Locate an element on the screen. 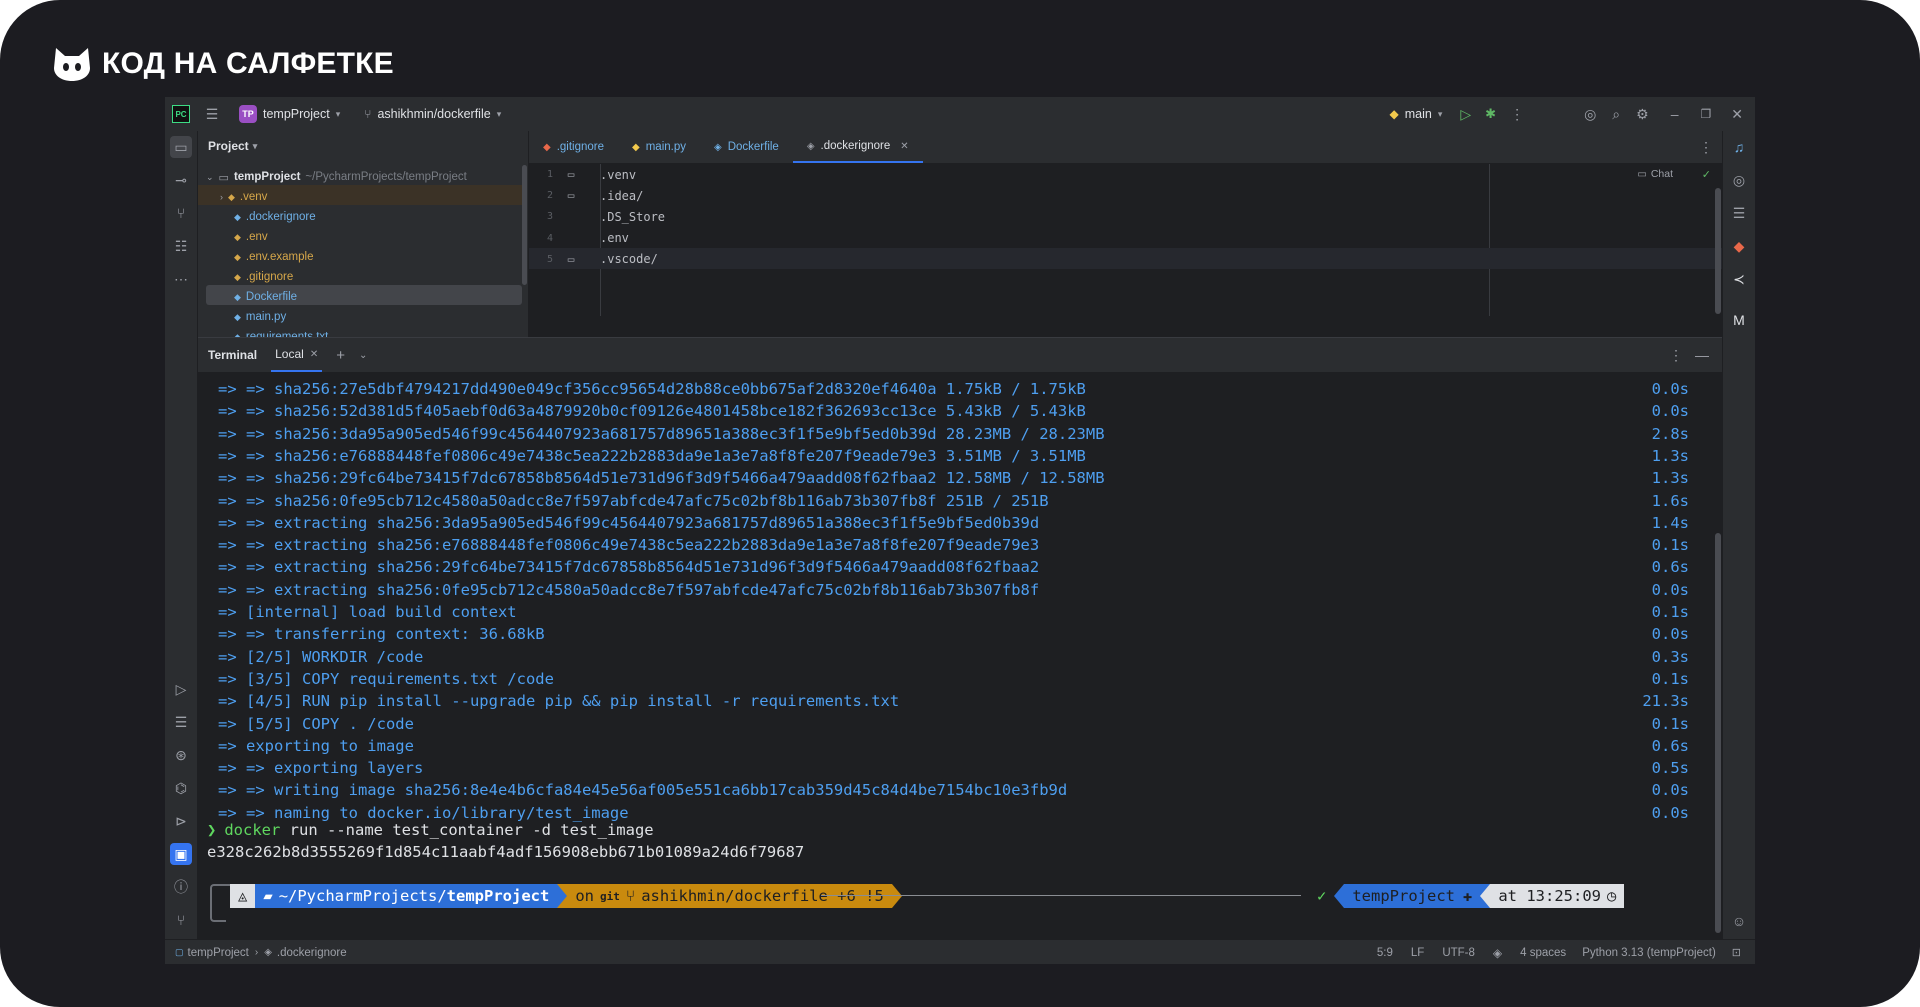  tree-item: ◆ .env.example is located at coordinates (273, 257).